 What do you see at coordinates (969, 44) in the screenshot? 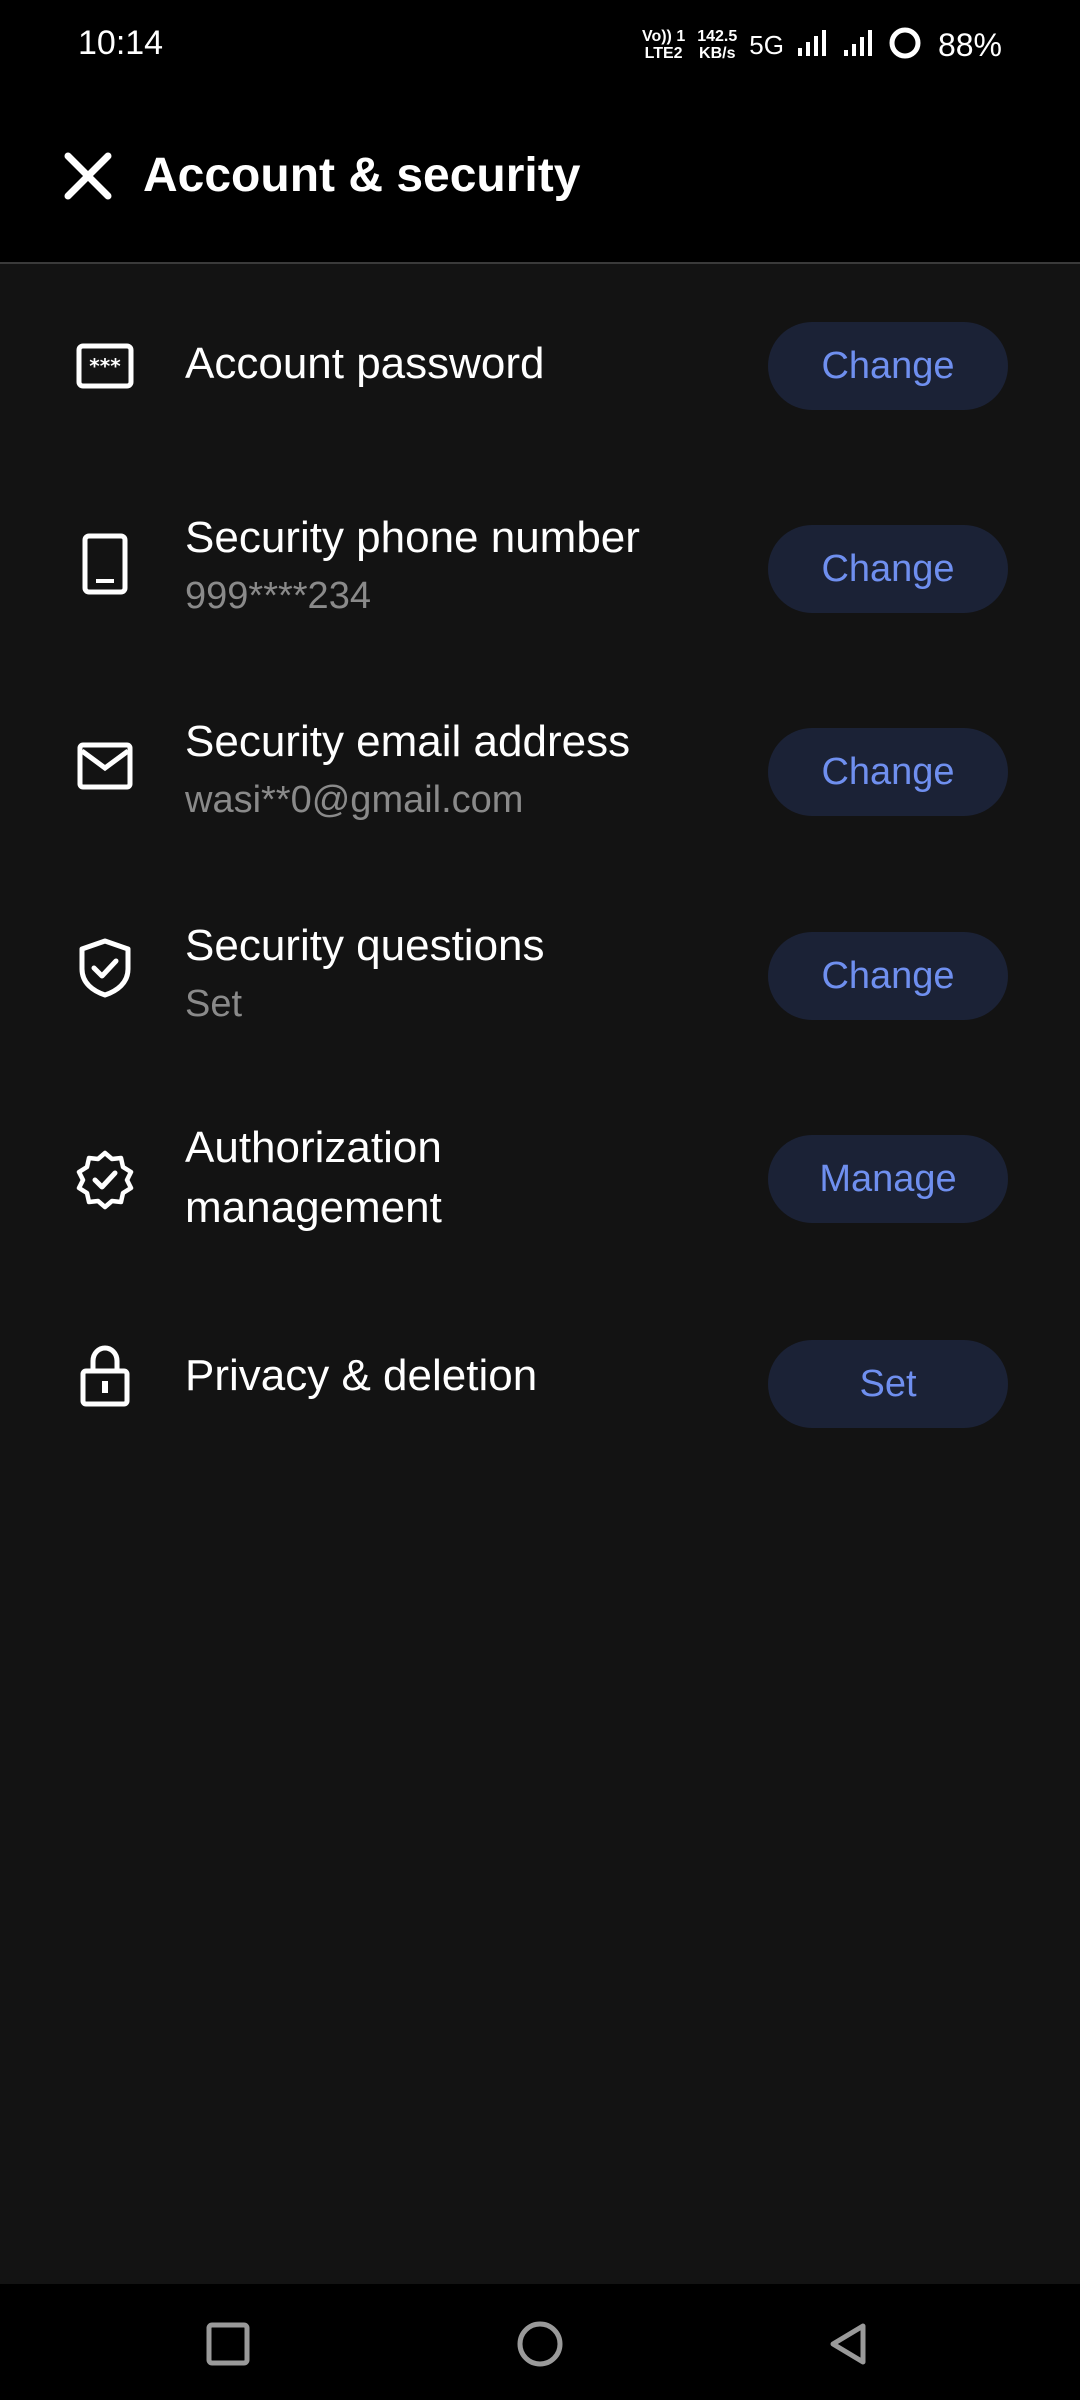
I see `battery-percent: 88%` at bounding box center [969, 44].